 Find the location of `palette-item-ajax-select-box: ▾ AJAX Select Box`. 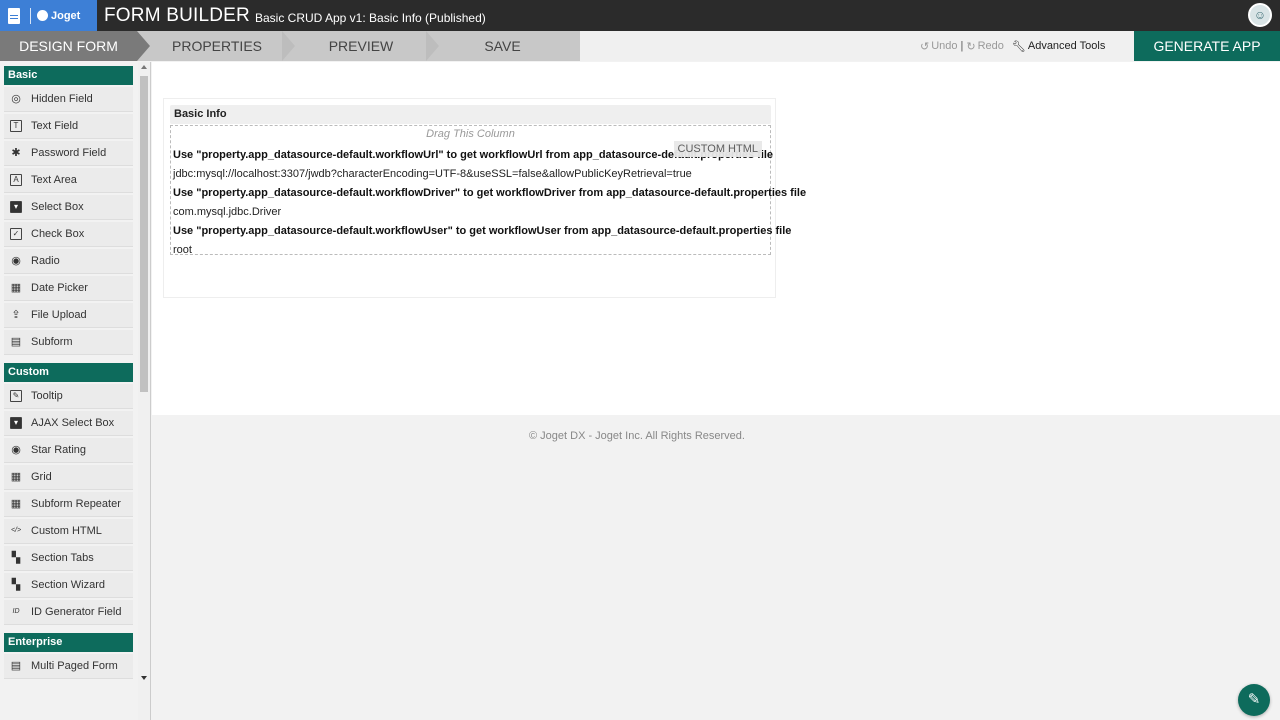

palette-item-ajax-select-box: ▾ AJAX Select Box is located at coordinates (68, 423).